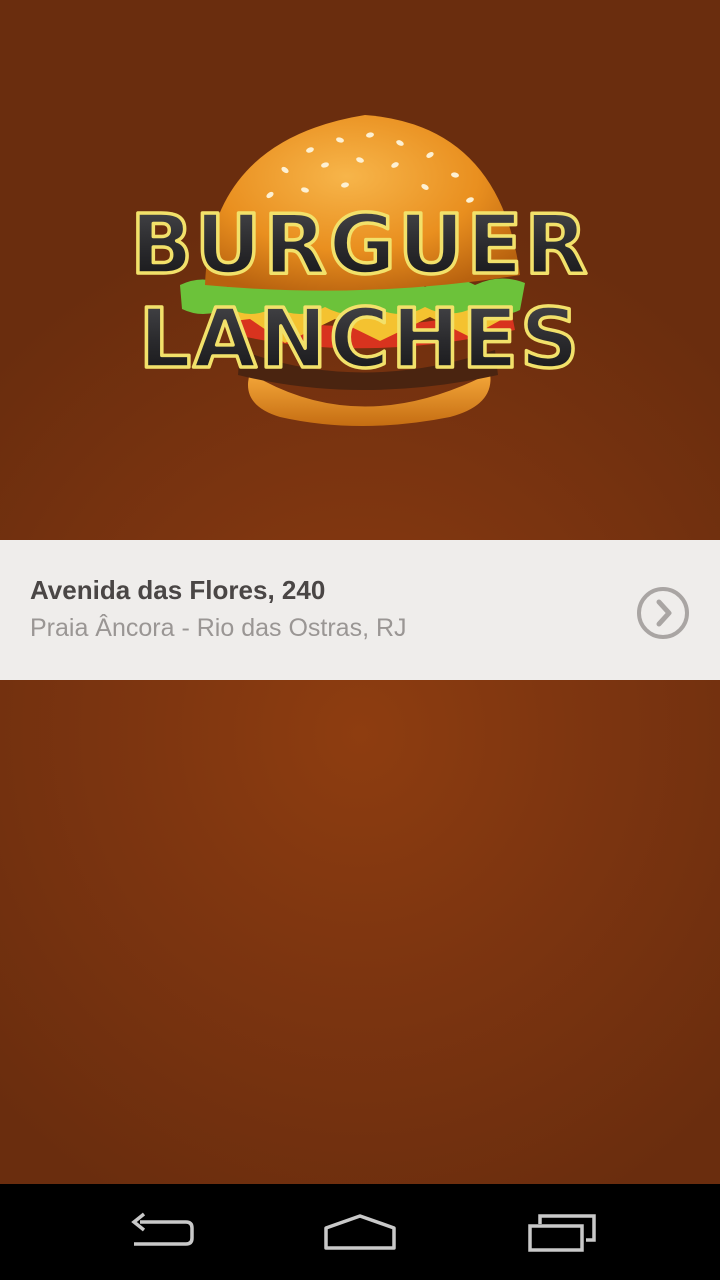 This screenshot has height=1280, width=720. I want to click on back-button, so click(160, 1232).